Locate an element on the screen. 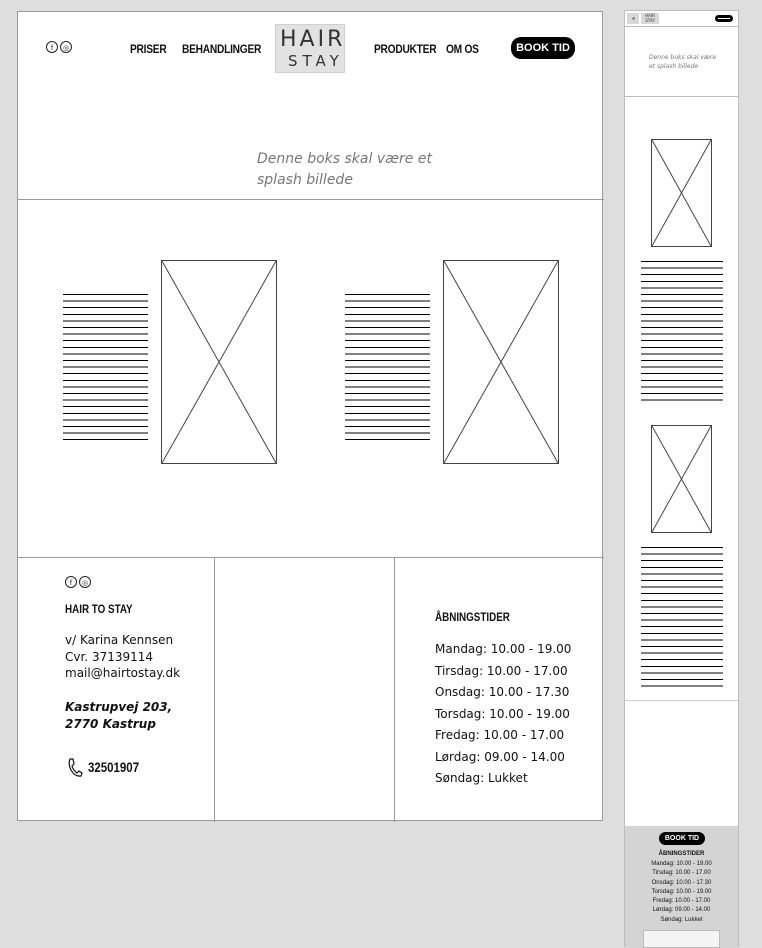 This screenshot has height=948, width=762. contact-line: v/ Karina Kennsen is located at coordinates (119, 640).